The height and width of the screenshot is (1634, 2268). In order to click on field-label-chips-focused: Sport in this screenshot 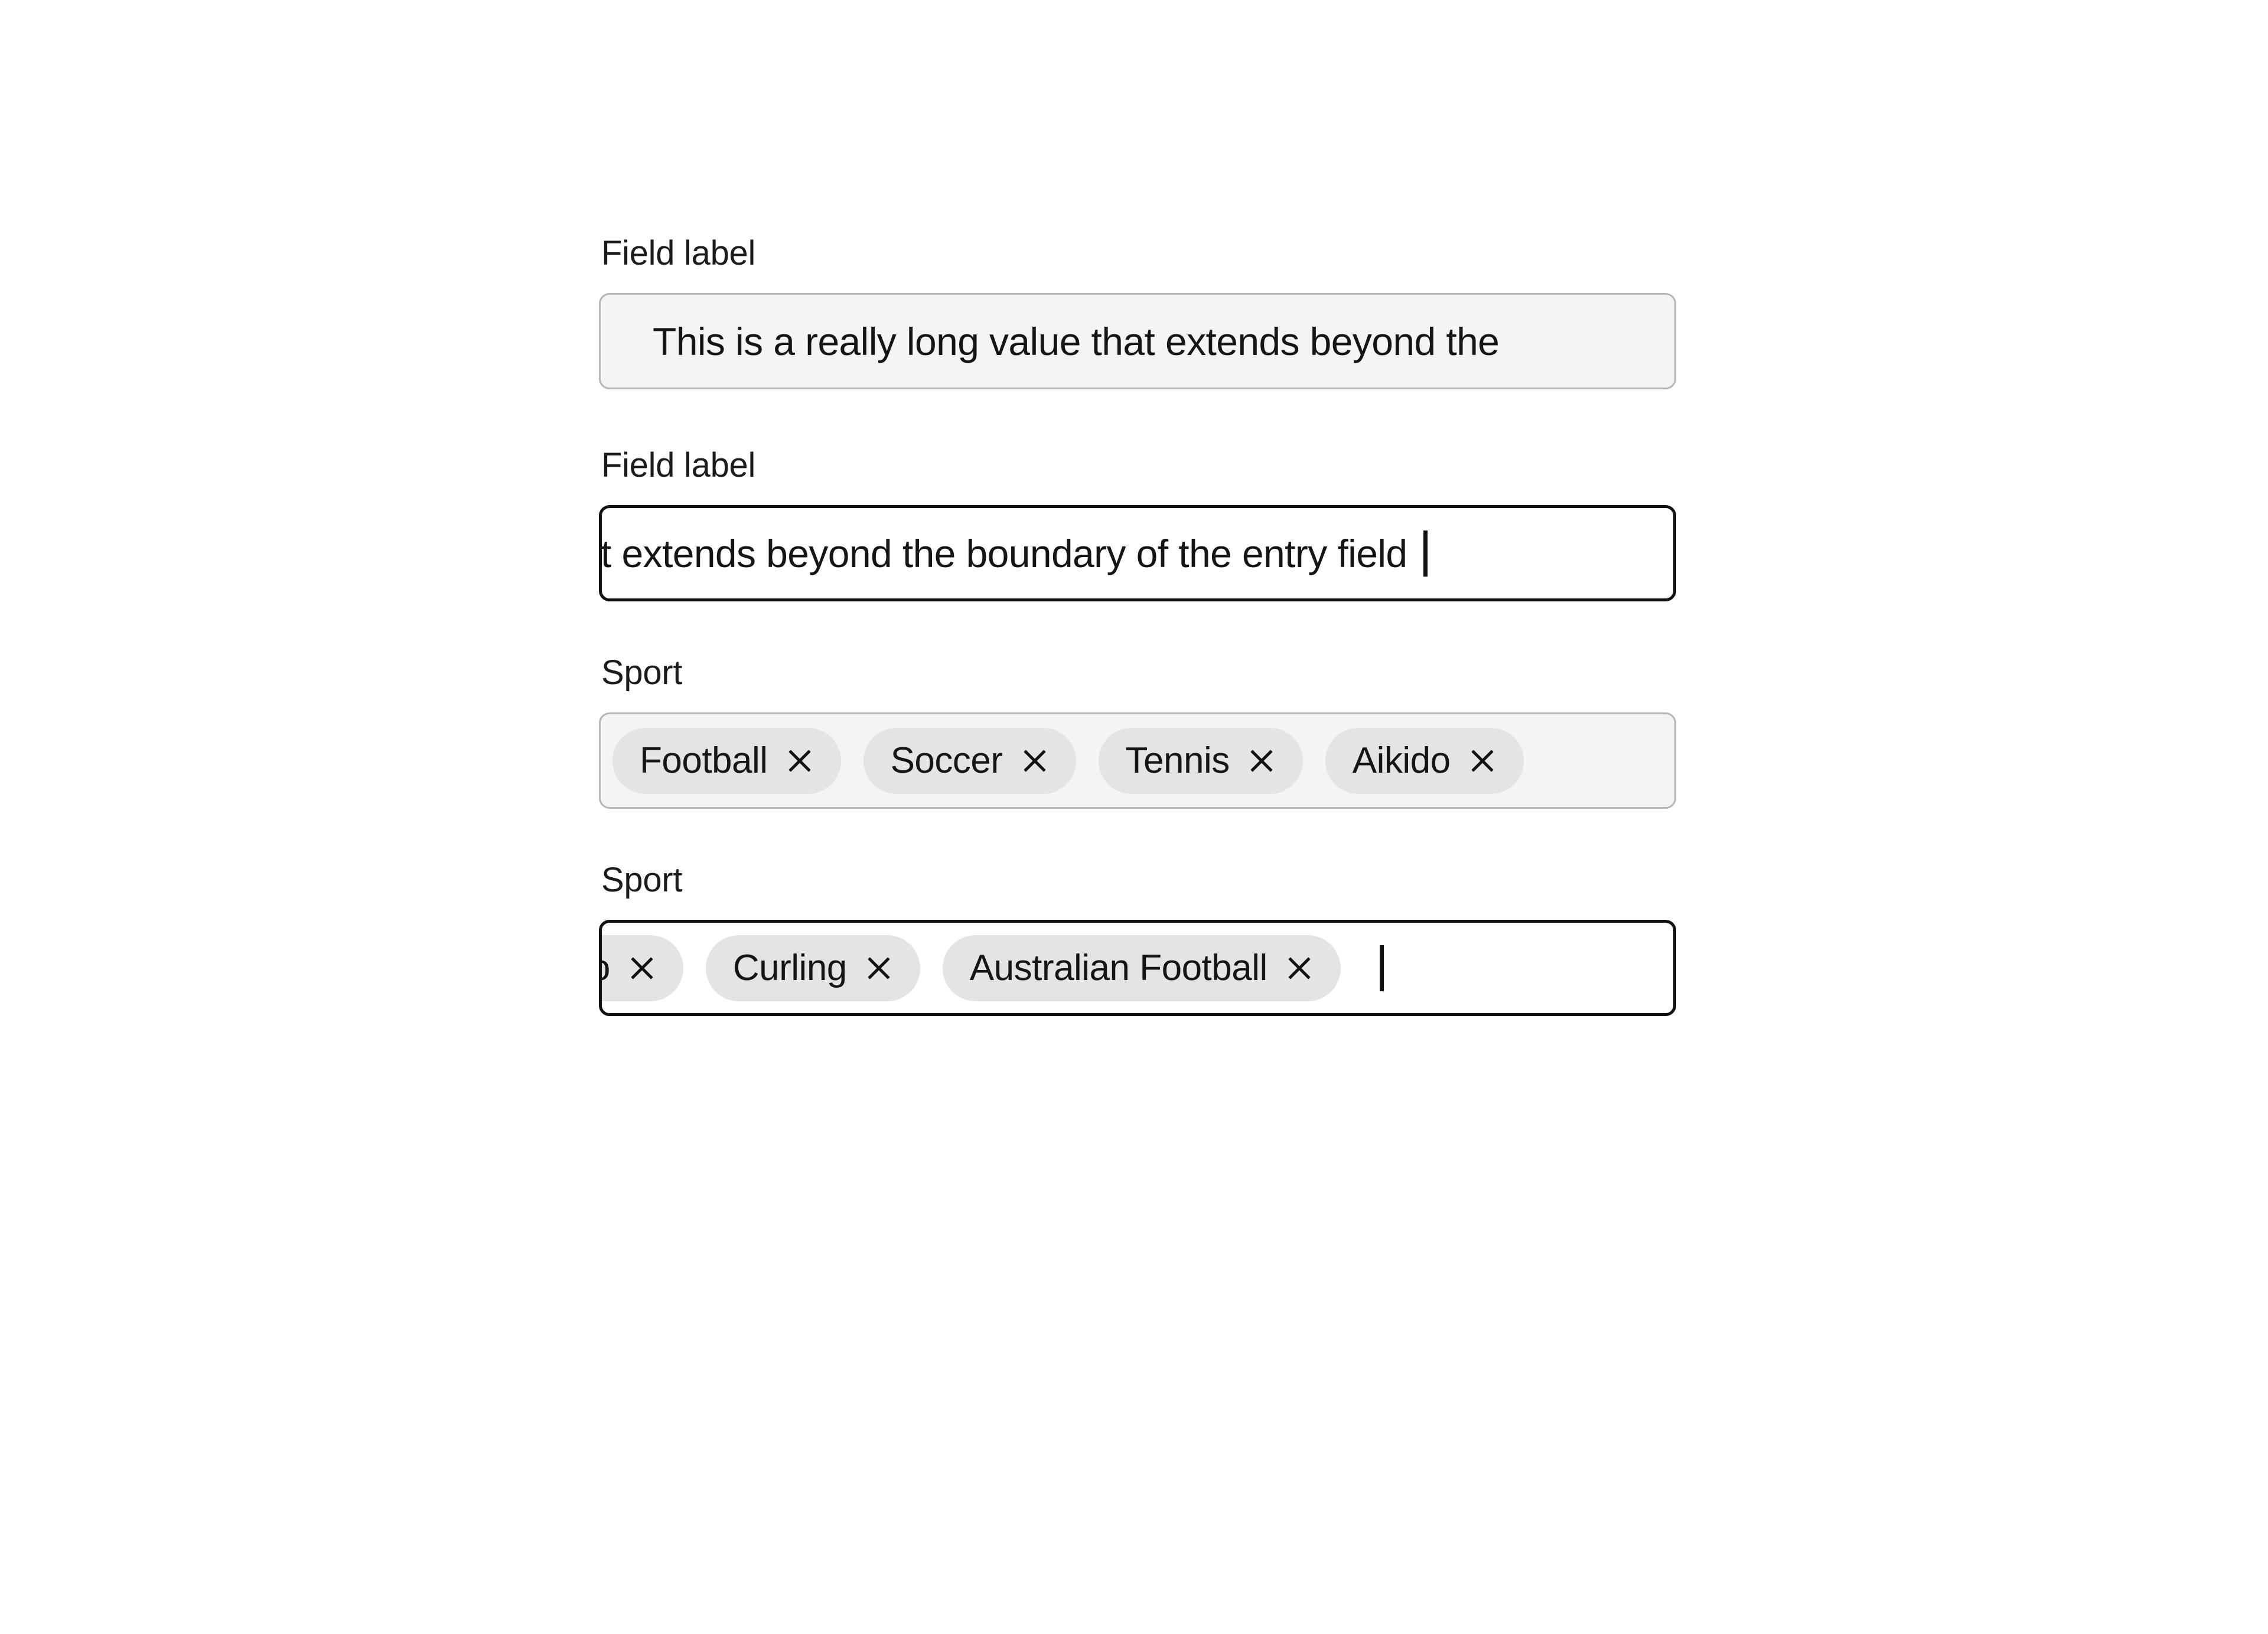, I will do `click(642, 880)`.